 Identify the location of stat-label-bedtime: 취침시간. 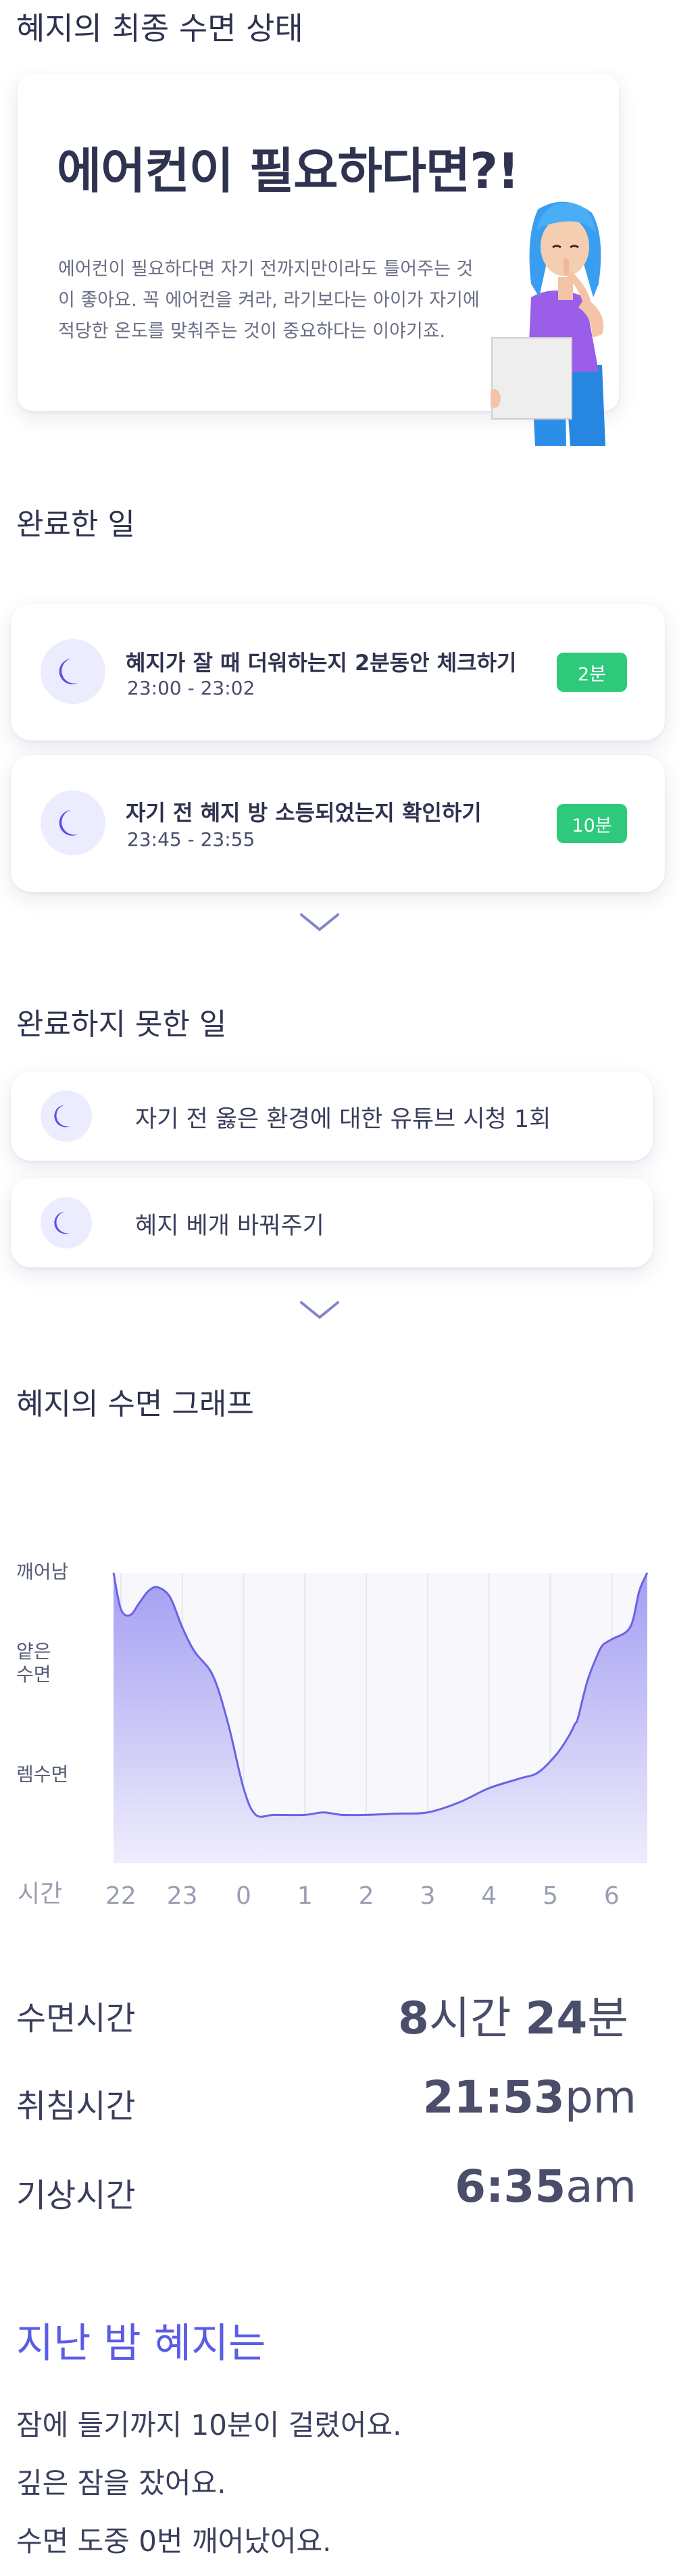
(76, 2106).